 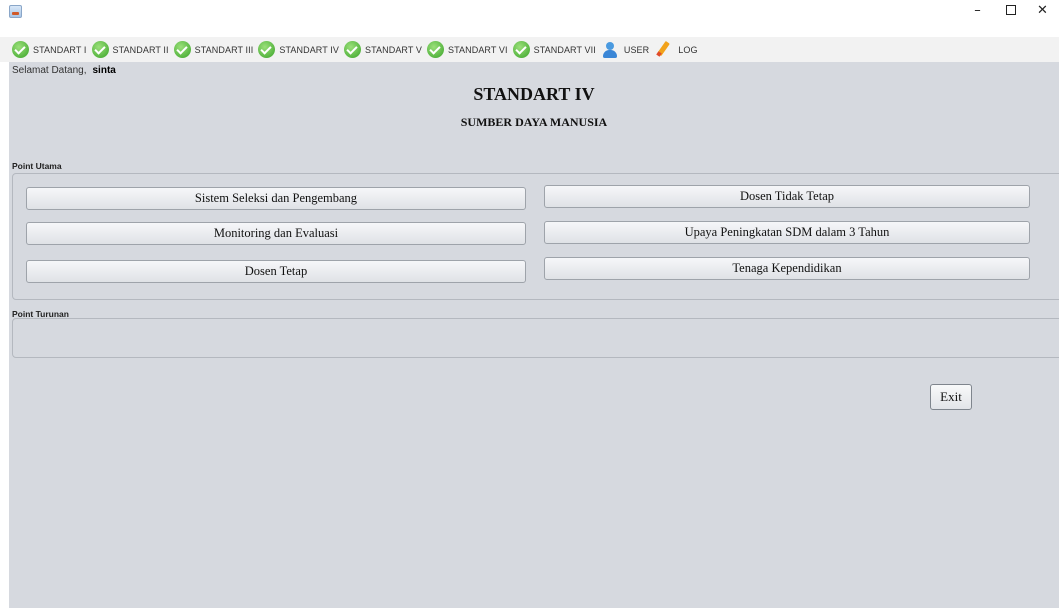 What do you see at coordinates (393, 49) in the screenshot?
I see `menu-label: STANDART V` at bounding box center [393, 49].